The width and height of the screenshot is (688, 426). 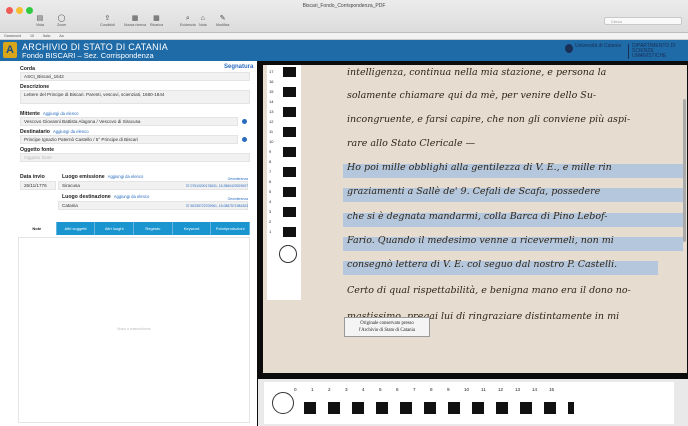 I want to click on scale-number: 9, so click(x=448, y=389).